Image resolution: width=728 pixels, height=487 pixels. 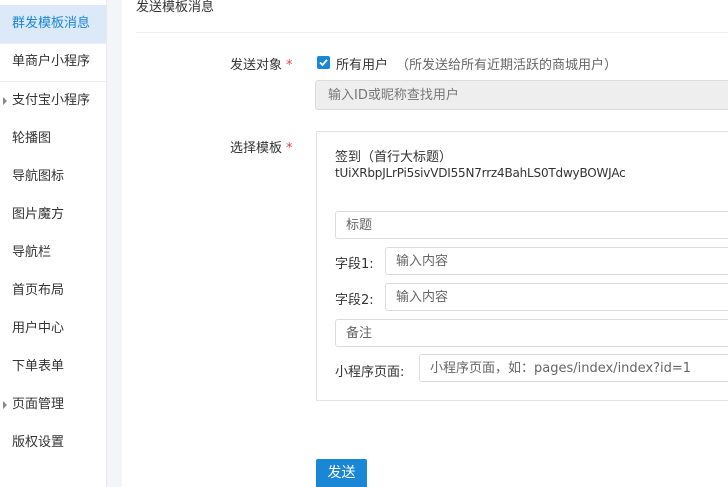 I want to click on send-button: 发送, so click(x=341, y=473).